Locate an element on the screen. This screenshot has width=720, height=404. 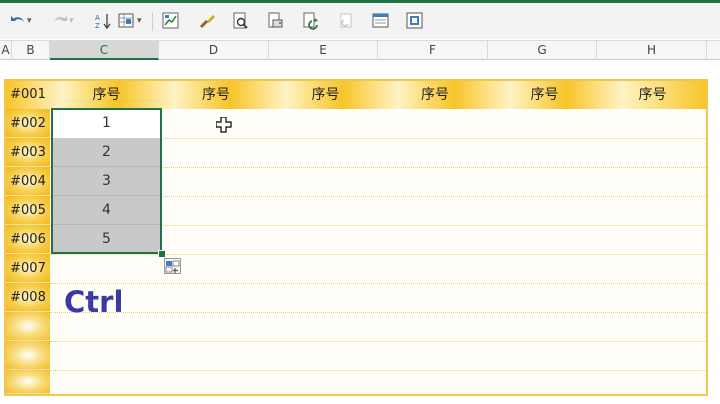
column-header-f: F is located at coordinates (433, 50).